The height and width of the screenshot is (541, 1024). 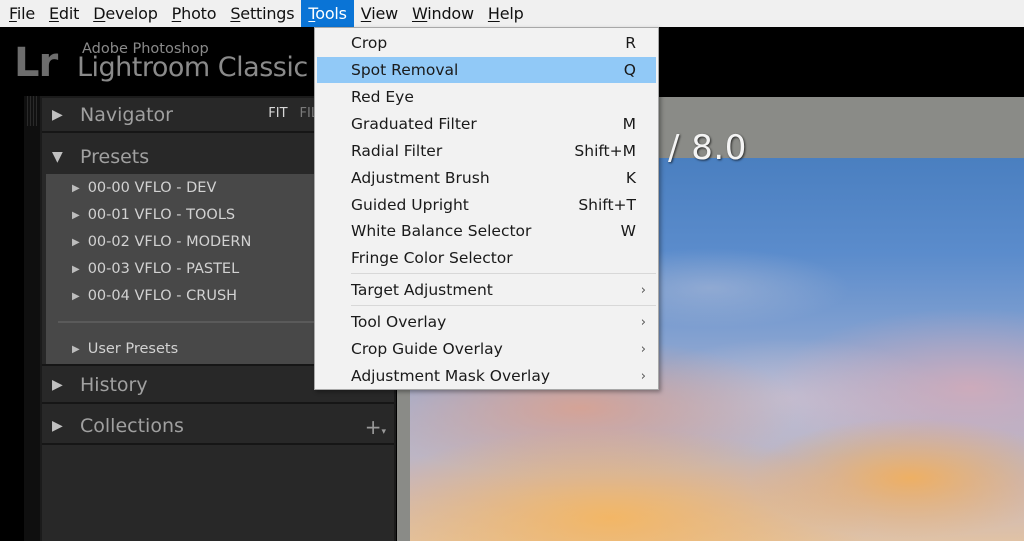 I want to click on menu-develop: Develop, so click(x=125, y=13).